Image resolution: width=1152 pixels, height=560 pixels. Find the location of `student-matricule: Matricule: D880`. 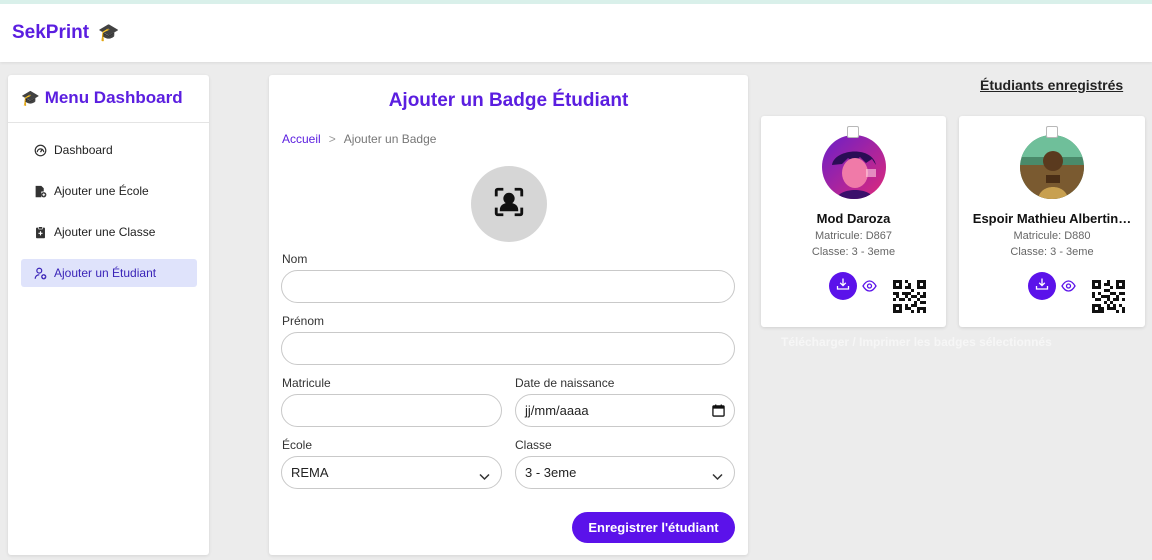

student-matricule: Matricule: D880 is located at coordinates (1052, 236).